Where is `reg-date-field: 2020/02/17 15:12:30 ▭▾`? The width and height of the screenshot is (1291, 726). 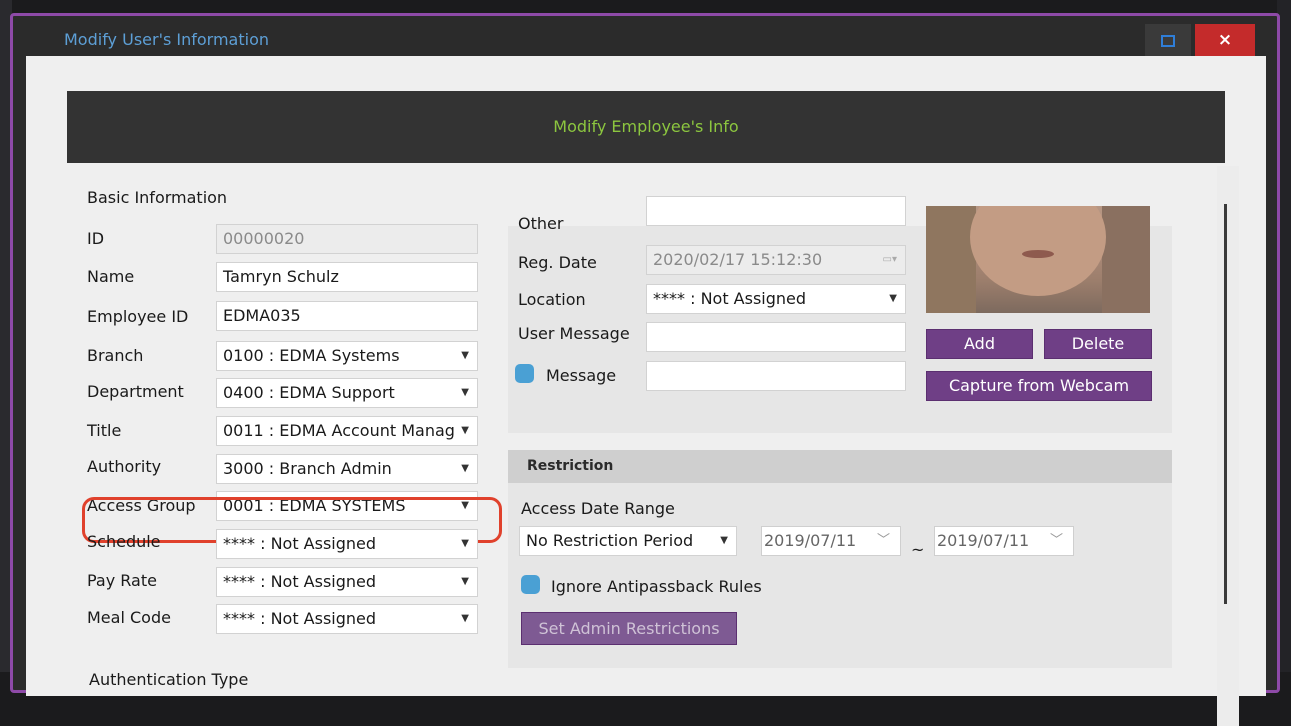 reg-date-field: 2020/02/17 15:12:30 ▭▾ is located at coordinates (776, 260).